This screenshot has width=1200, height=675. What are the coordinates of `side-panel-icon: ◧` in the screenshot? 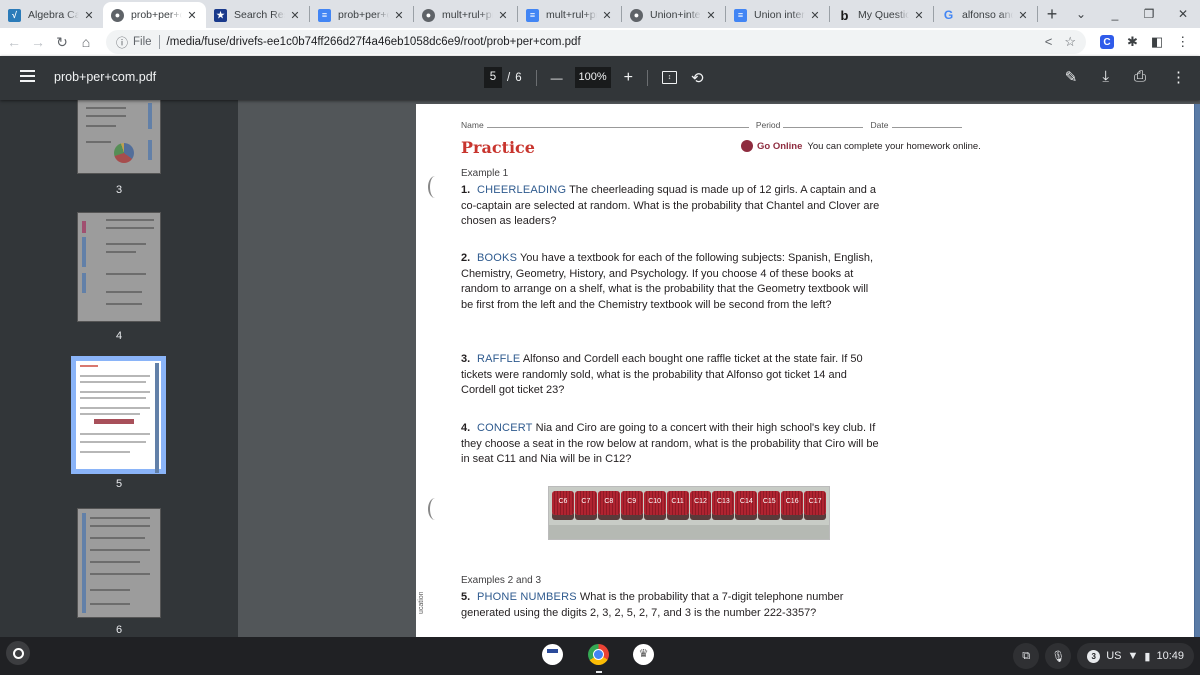 It's located at (1157, 42).